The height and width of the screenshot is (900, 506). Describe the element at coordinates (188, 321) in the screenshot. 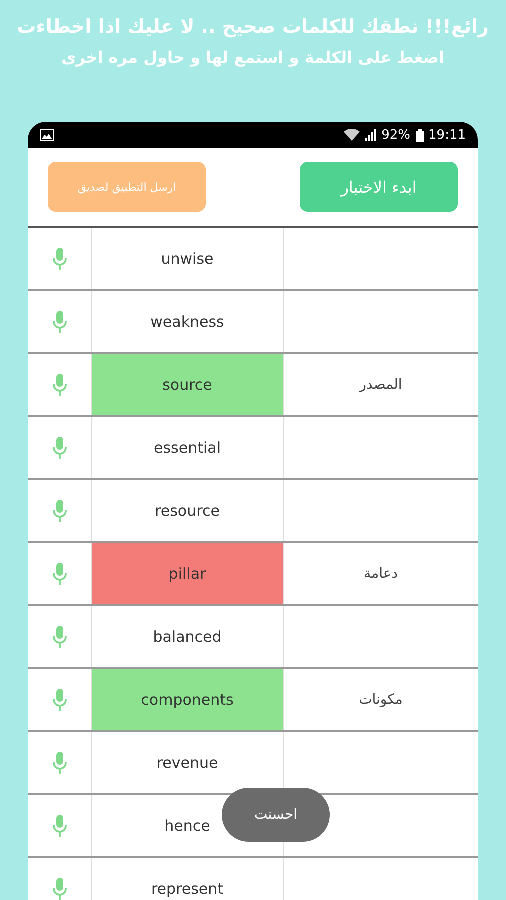

I see `word-cell: weakness` at that location.